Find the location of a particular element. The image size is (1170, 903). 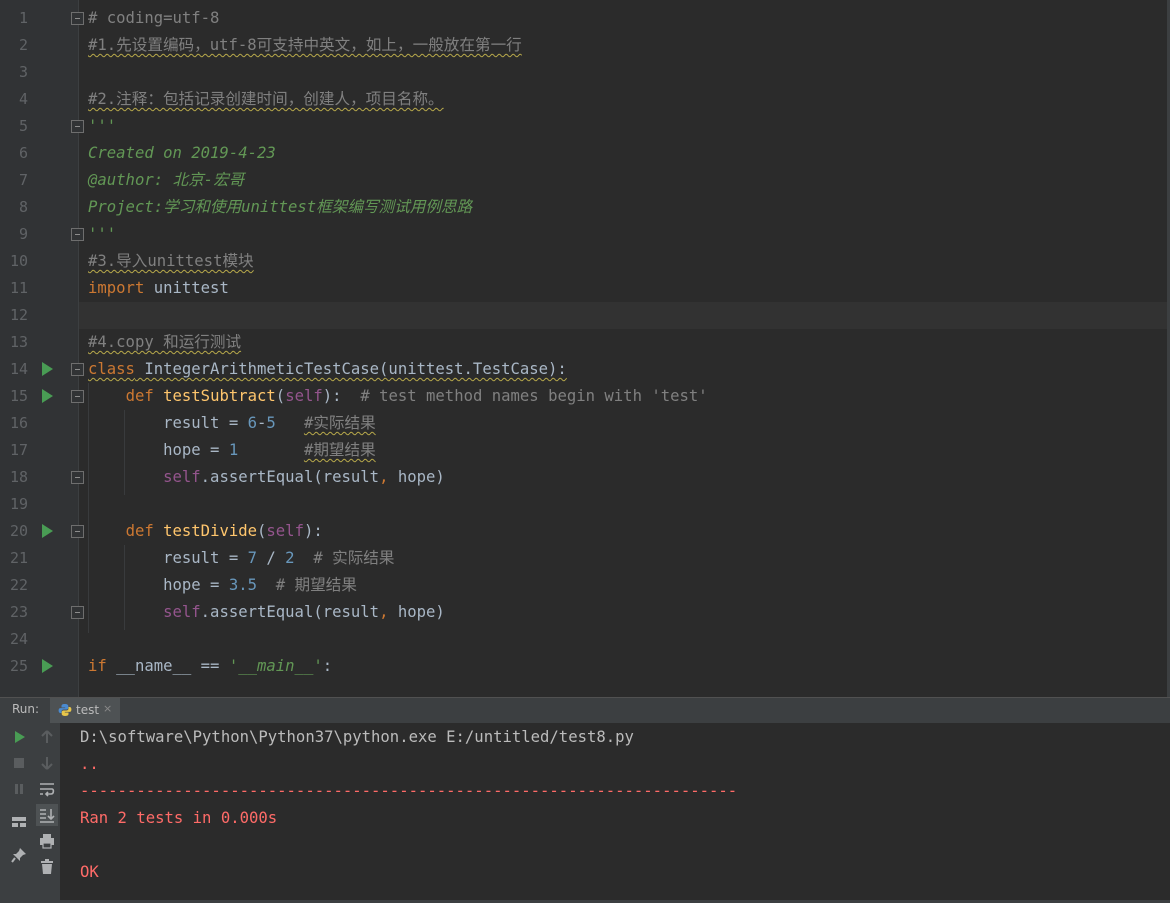

line-number: 8 is located at coordinates (23, 207).